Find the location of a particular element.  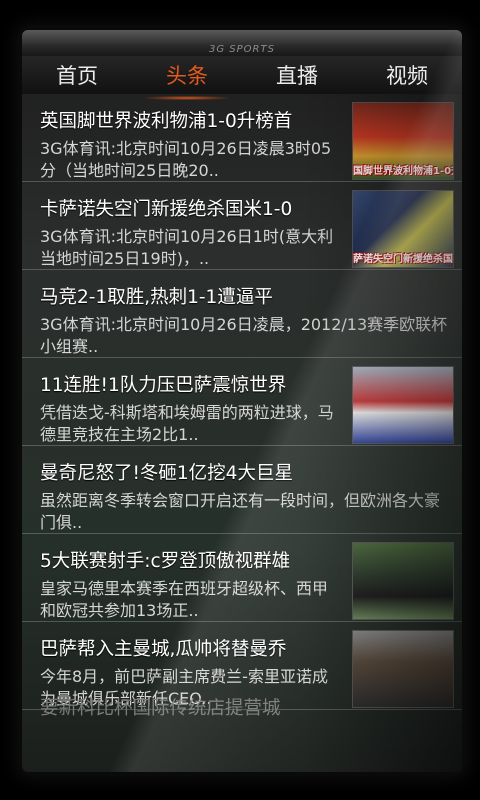

thumbnail-caption: 萨诺失空门新援绝杀国米 is located at coordinates (403, 259).